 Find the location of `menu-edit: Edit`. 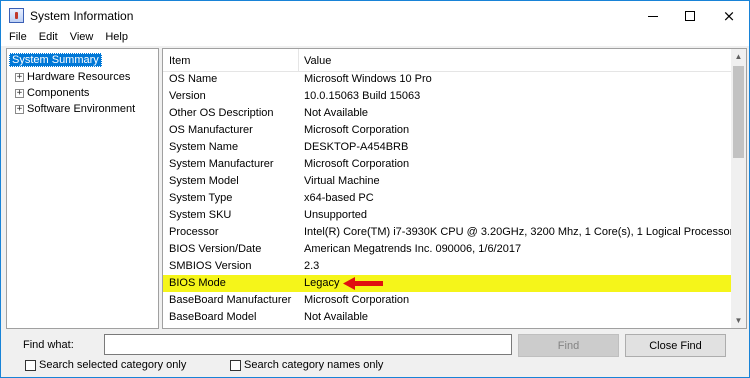

menu-edit: Edit is located at coordinates (48, 37).